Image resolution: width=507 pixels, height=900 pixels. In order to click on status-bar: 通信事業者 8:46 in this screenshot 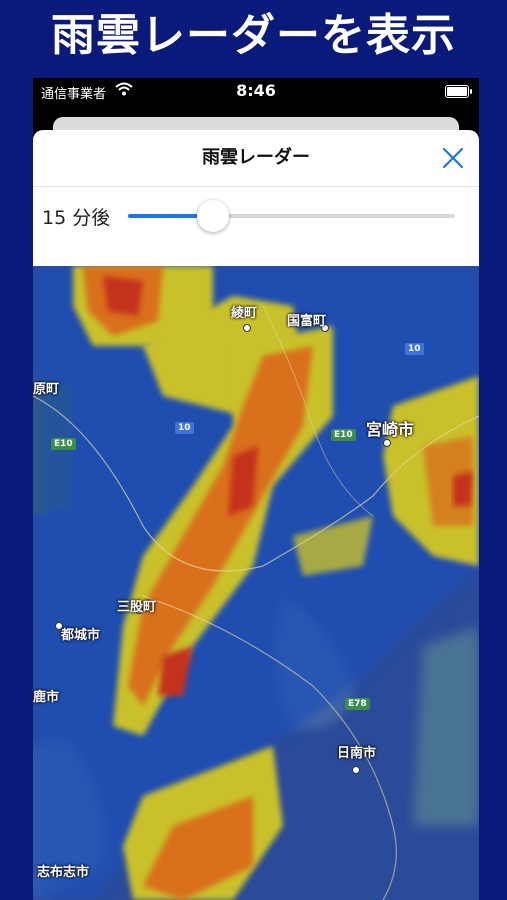, I will do `click(256, 92)`.